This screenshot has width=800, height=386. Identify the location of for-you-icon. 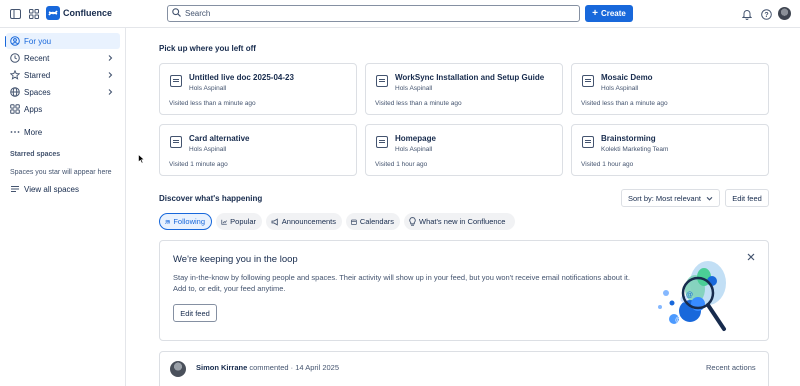
(15, 41).